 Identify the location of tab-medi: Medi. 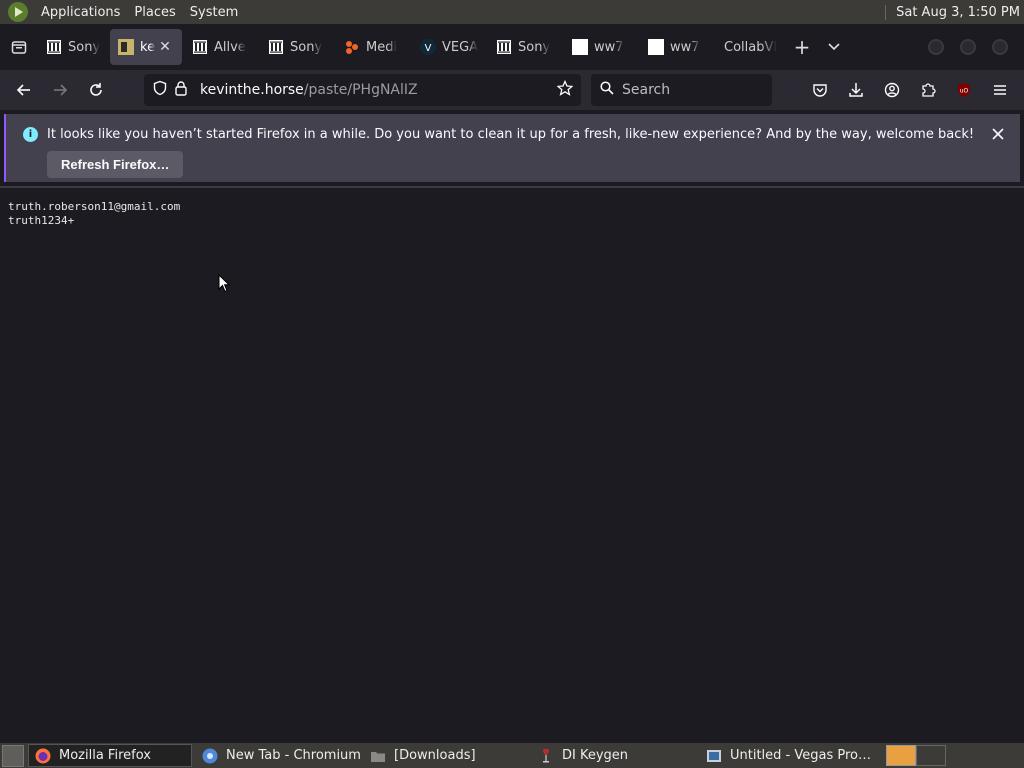
(373, 47).